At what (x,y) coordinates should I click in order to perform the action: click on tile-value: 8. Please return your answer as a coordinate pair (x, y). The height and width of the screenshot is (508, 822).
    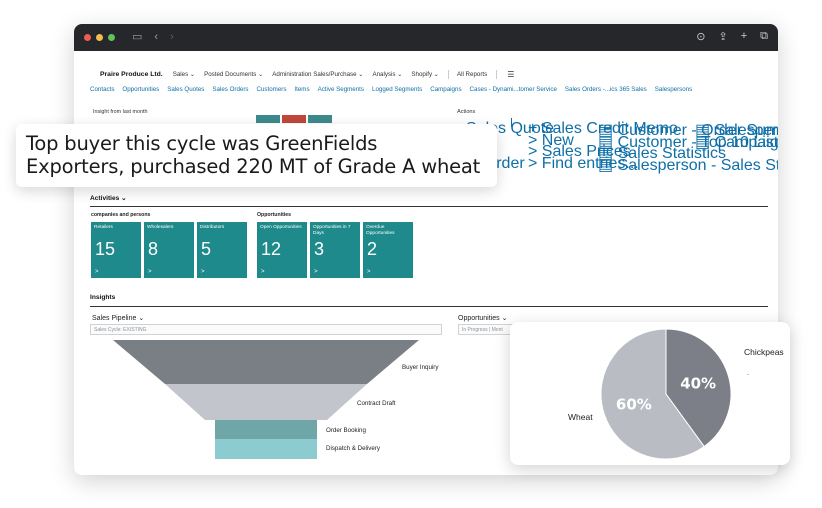
    Looking at the image, I should click on (153, 249).